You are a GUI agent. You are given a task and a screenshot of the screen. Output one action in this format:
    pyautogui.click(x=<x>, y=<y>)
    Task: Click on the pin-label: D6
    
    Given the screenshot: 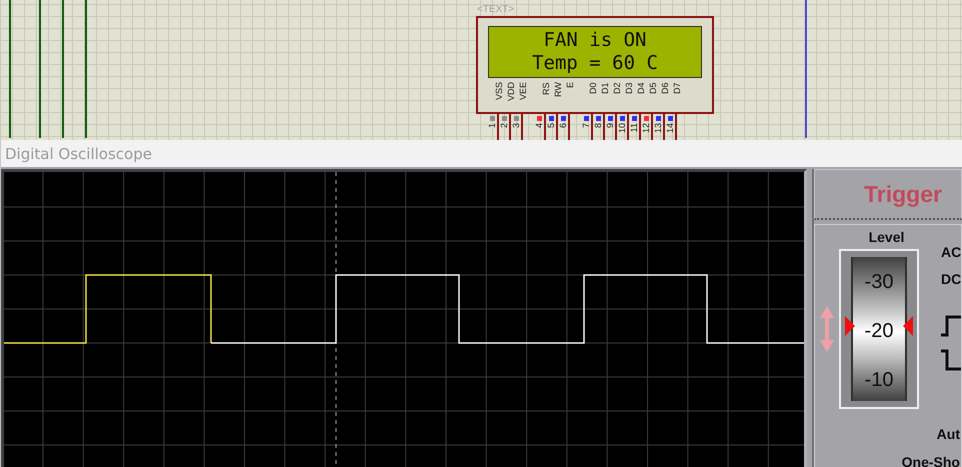 What is the action you would take?
    pyautogui.click(x=665, y=89)
    